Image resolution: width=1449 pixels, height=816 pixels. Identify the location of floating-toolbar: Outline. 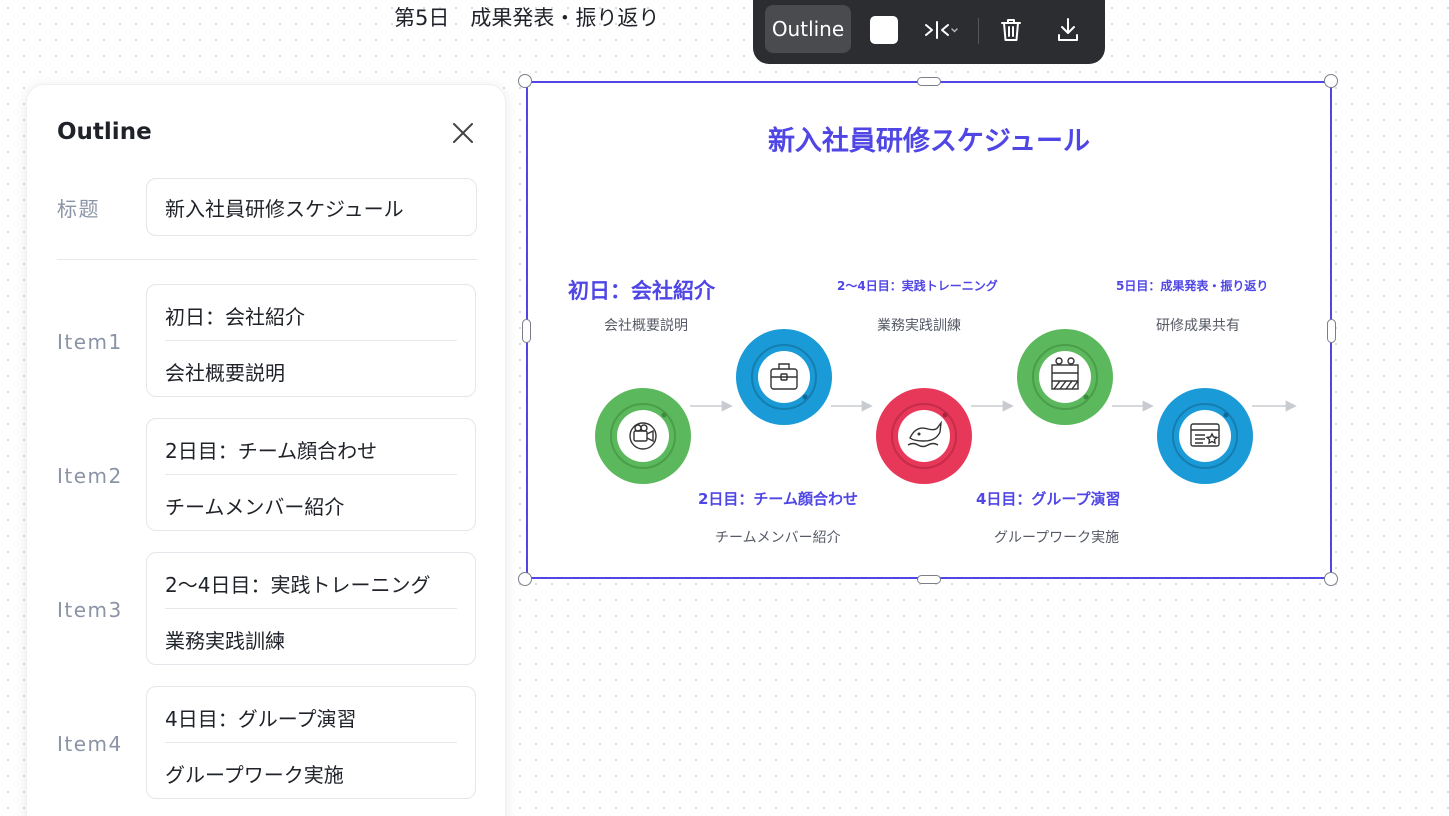
(929, 32).